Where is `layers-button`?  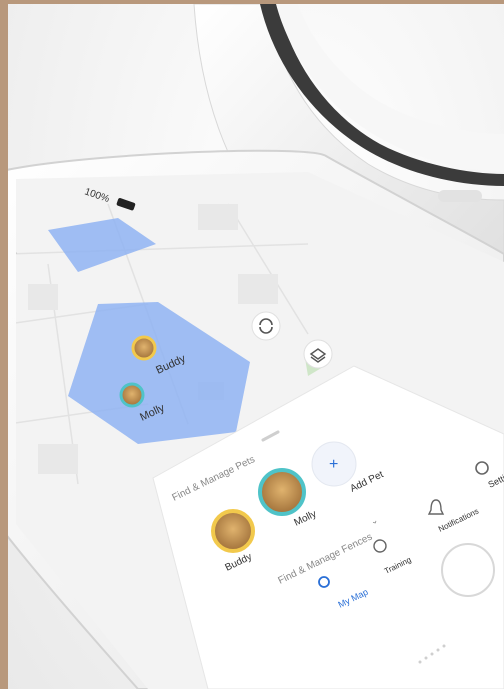 layers-button is located at coordinates (318, 354).